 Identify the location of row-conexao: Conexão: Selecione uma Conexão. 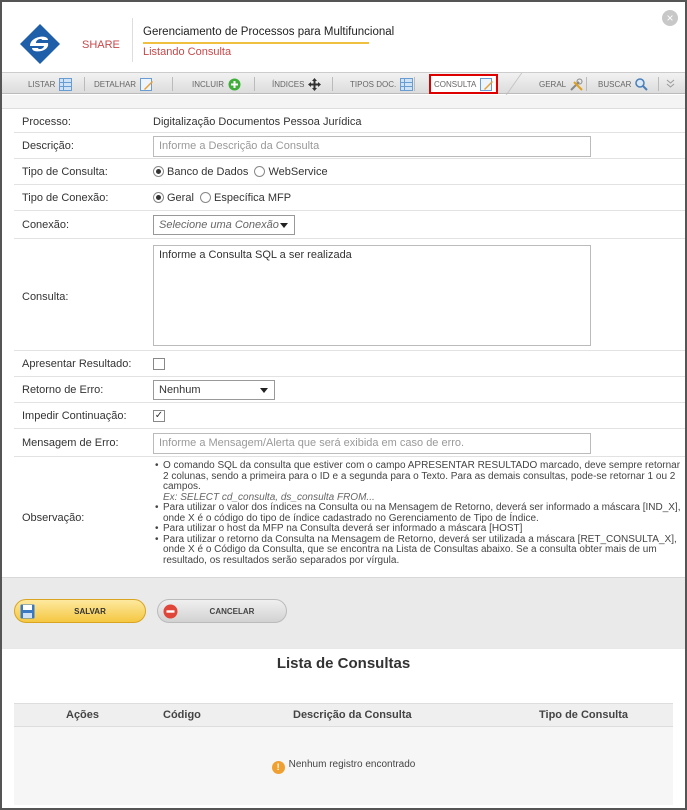
(349, 225).